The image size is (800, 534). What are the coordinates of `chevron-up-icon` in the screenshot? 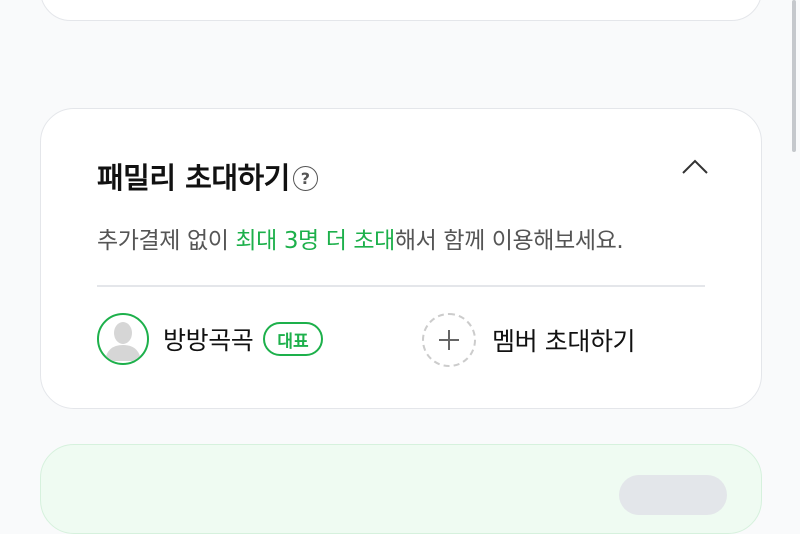 It's located at (695, 167).